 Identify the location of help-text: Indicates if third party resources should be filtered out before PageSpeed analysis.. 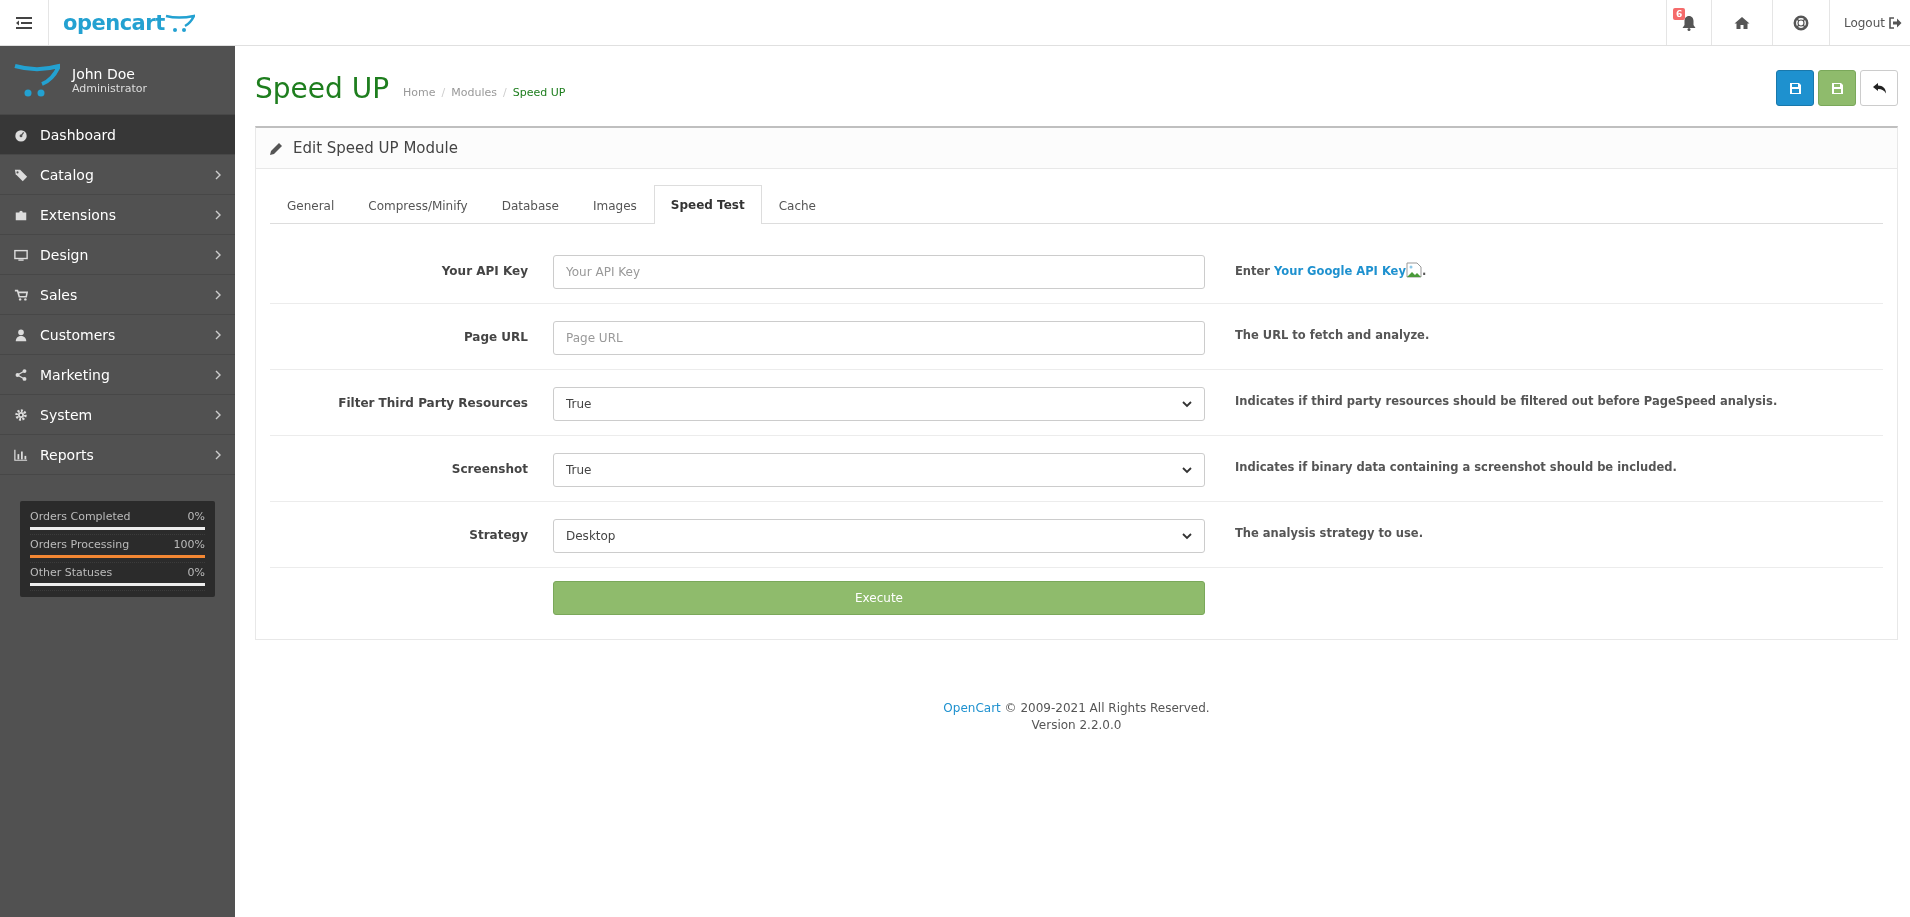
(1506, 400).